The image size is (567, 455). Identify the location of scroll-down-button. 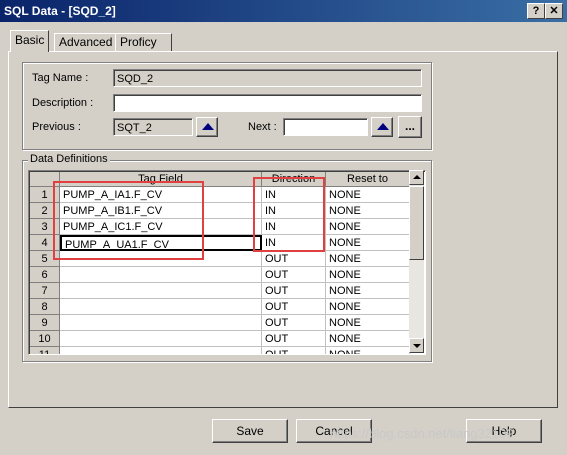
(416, 345).